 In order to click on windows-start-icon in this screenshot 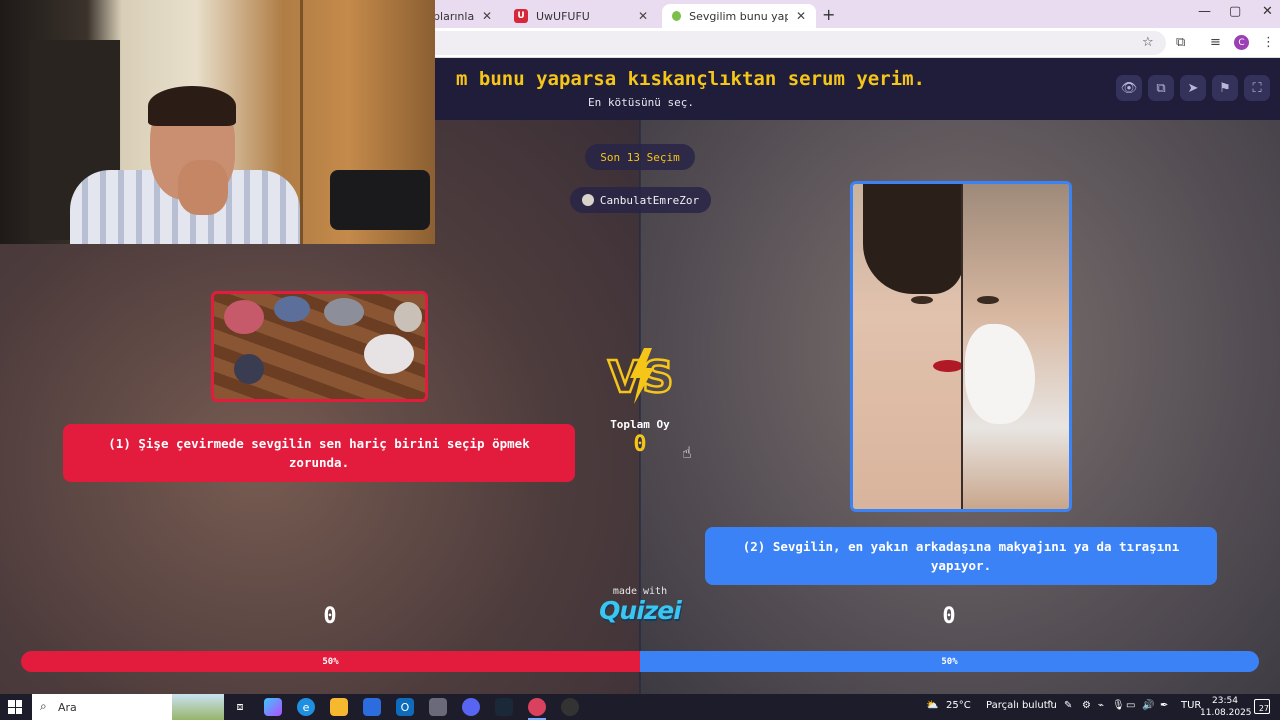, I will do `click(15, 707)`.